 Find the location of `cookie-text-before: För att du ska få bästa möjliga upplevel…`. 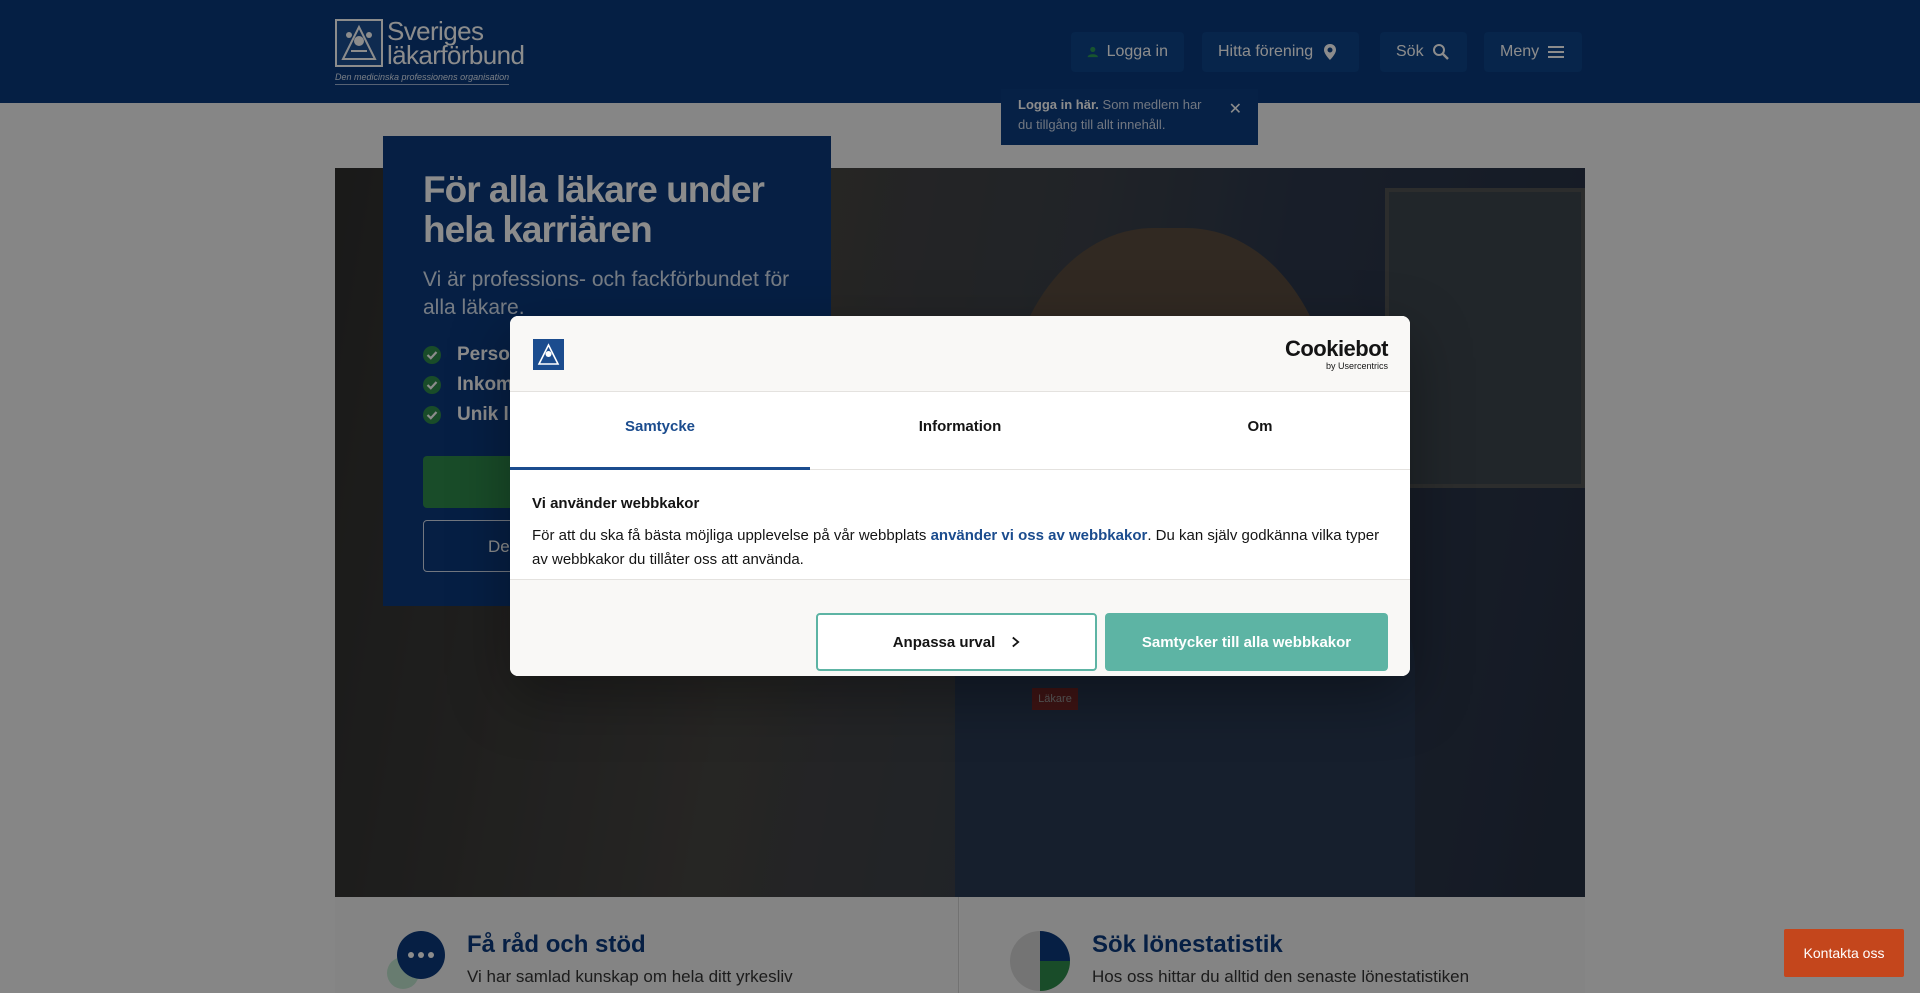

cookie-text-before: För att du ska få bästa möjliga upplevel… is located at coordinates (731, 535).